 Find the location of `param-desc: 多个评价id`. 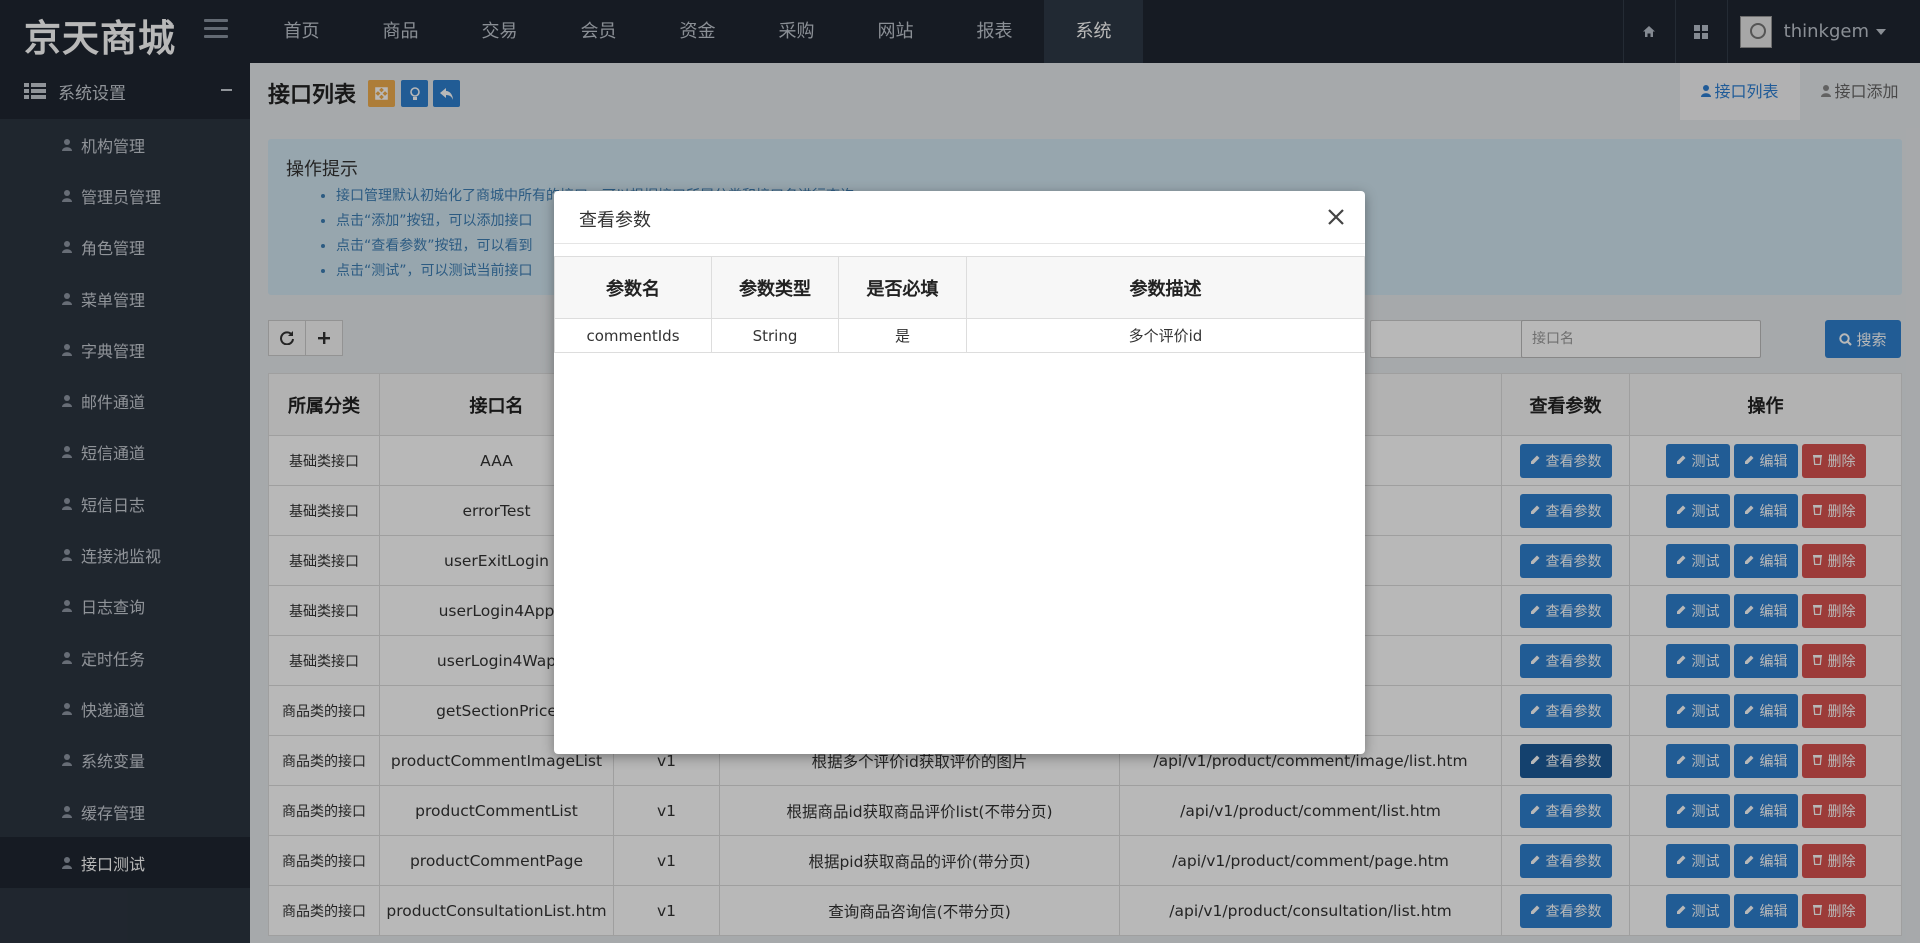

param-desc: 多个评价id is located at coordinates (1165, 335).